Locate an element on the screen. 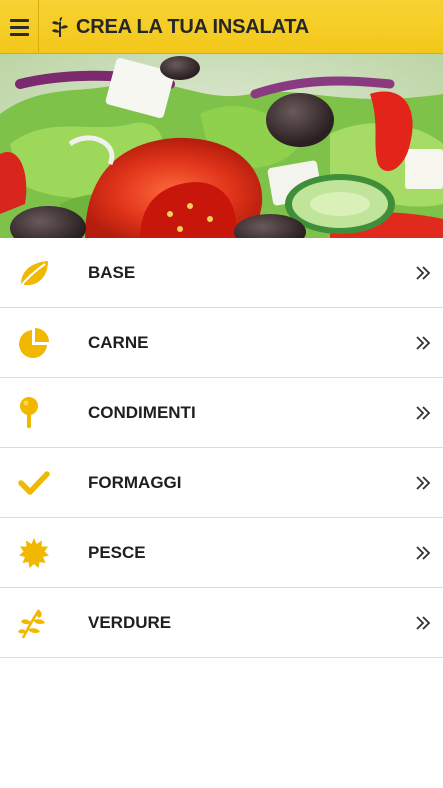  hamburger-icon is located at coordinates (19, 20).